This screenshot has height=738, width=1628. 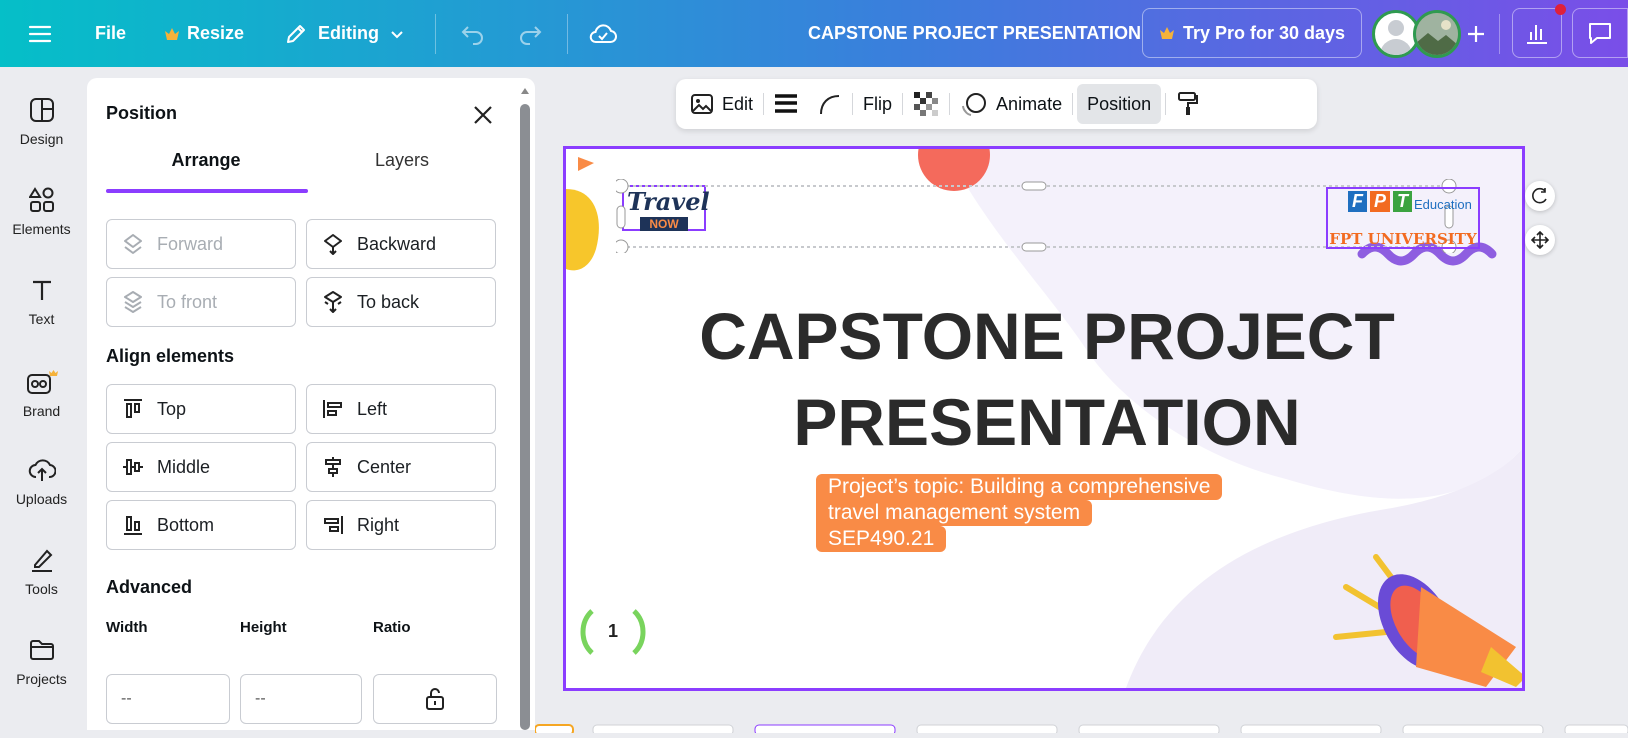 I want to click on insights-button, so click(x=1537, y=33).